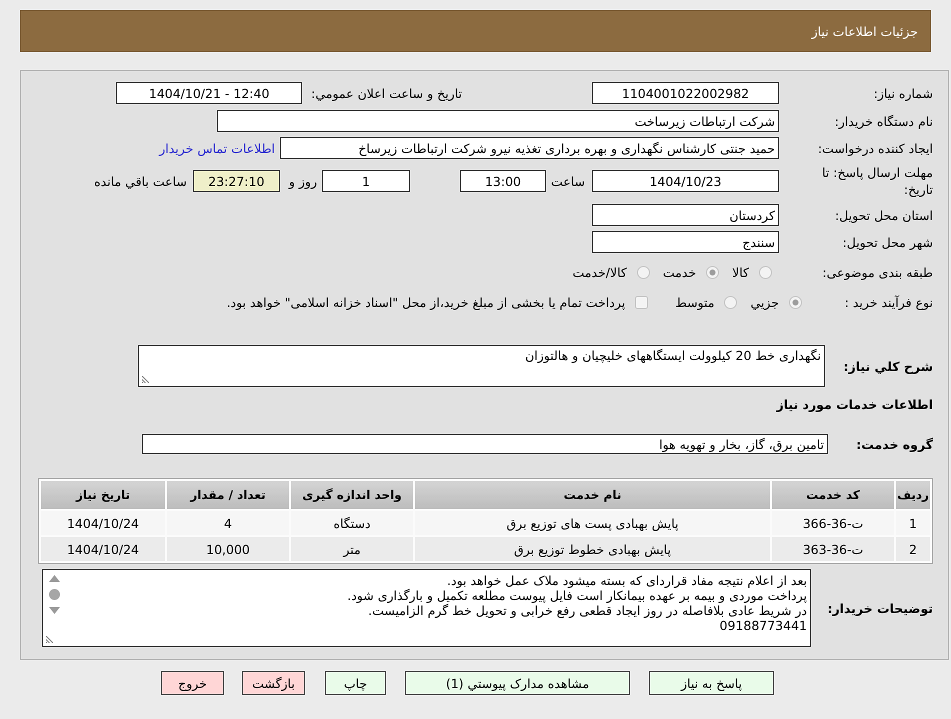 This screenshot has height=719, width=951. I want to click on text-field: سنندج, so click(685, 242).